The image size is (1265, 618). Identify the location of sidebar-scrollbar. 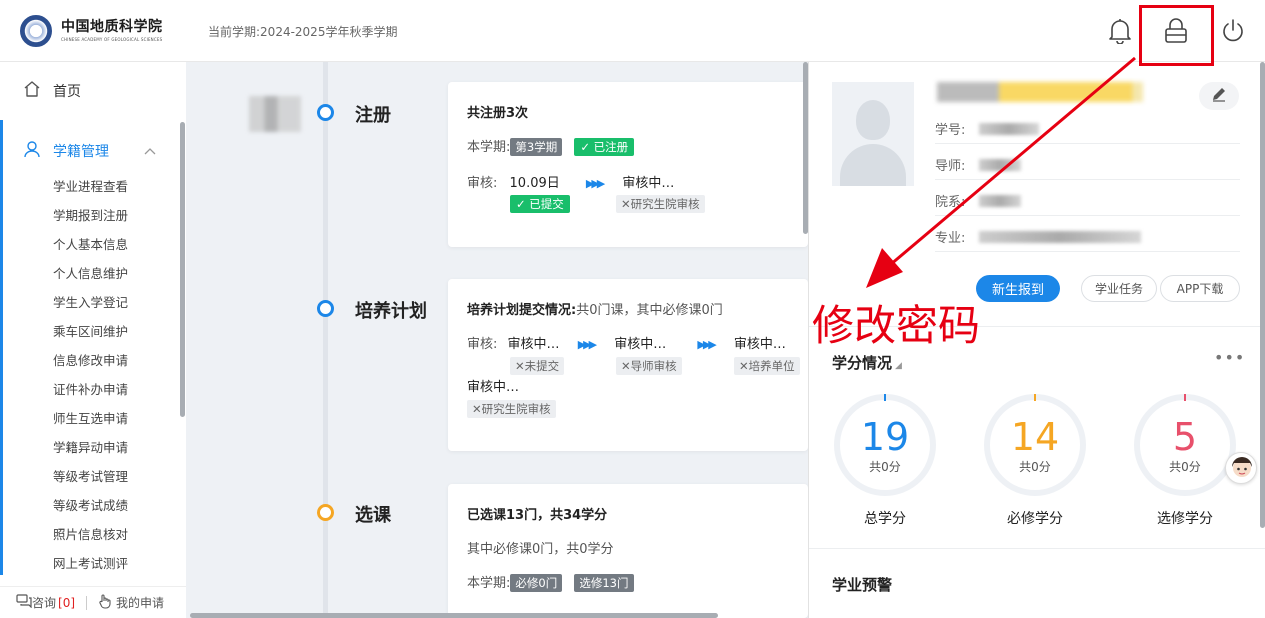
(182, 269).